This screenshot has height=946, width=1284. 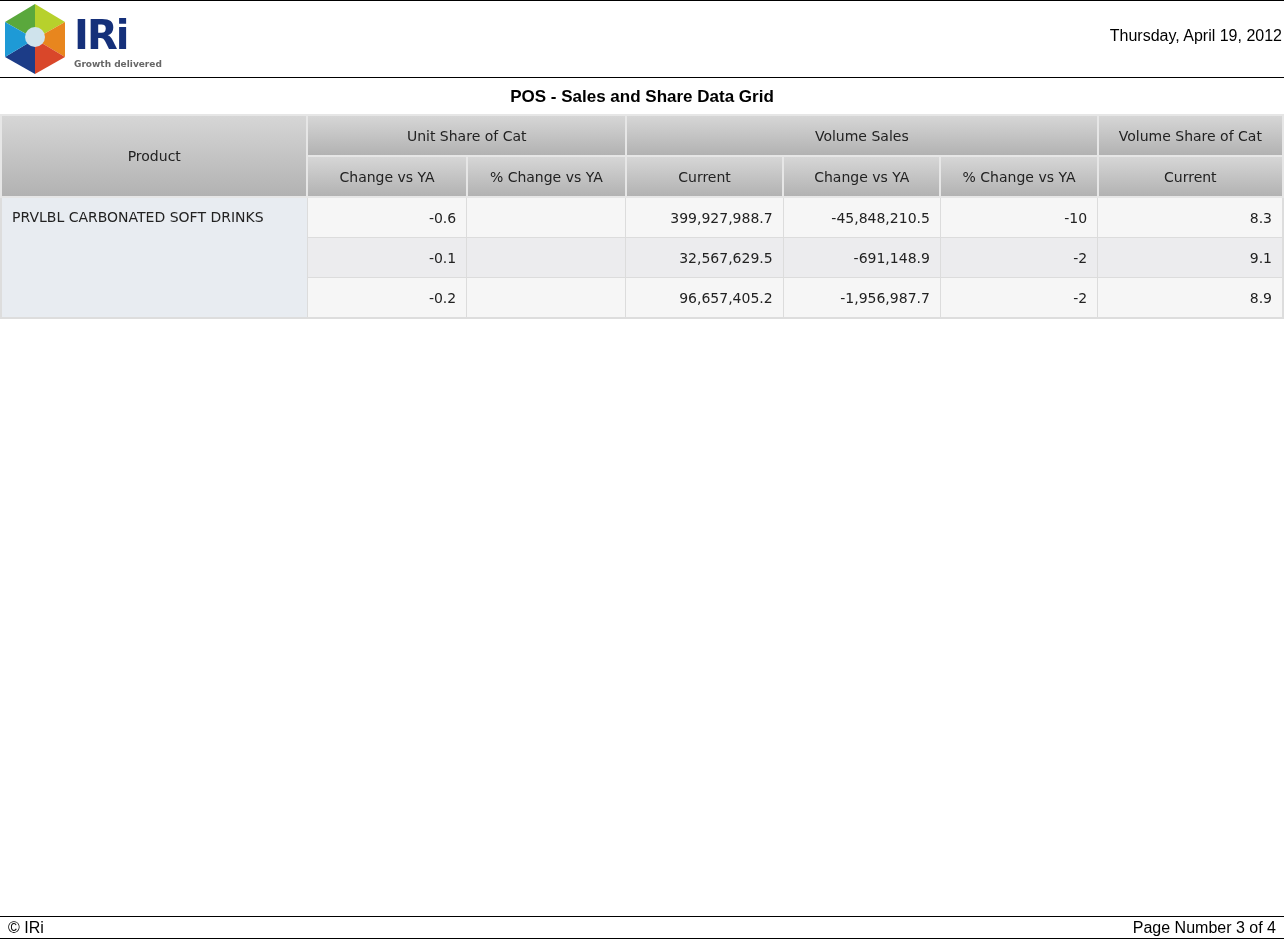 I want to click on copyright-text: © IRi, so click(x=26, y=927).